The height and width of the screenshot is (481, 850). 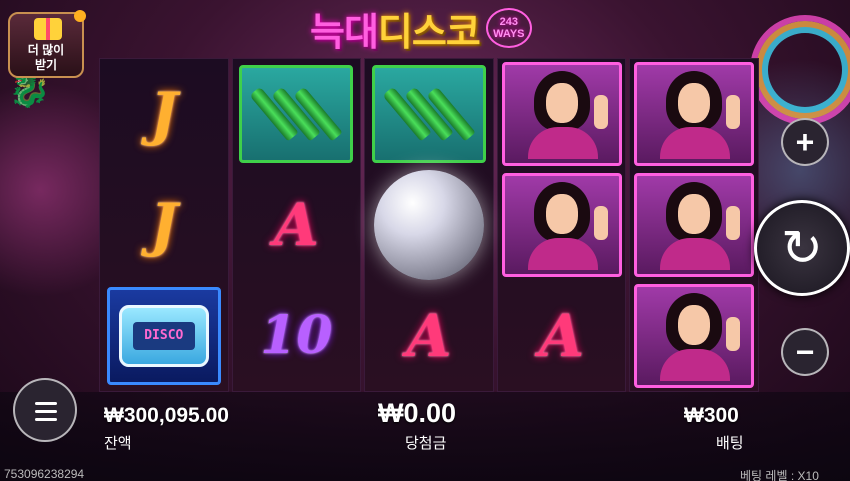 What do you see at coordinates (118, 443) in the screenshot?
I see `balance-label: 잔액` at bounding box center [118, 443].